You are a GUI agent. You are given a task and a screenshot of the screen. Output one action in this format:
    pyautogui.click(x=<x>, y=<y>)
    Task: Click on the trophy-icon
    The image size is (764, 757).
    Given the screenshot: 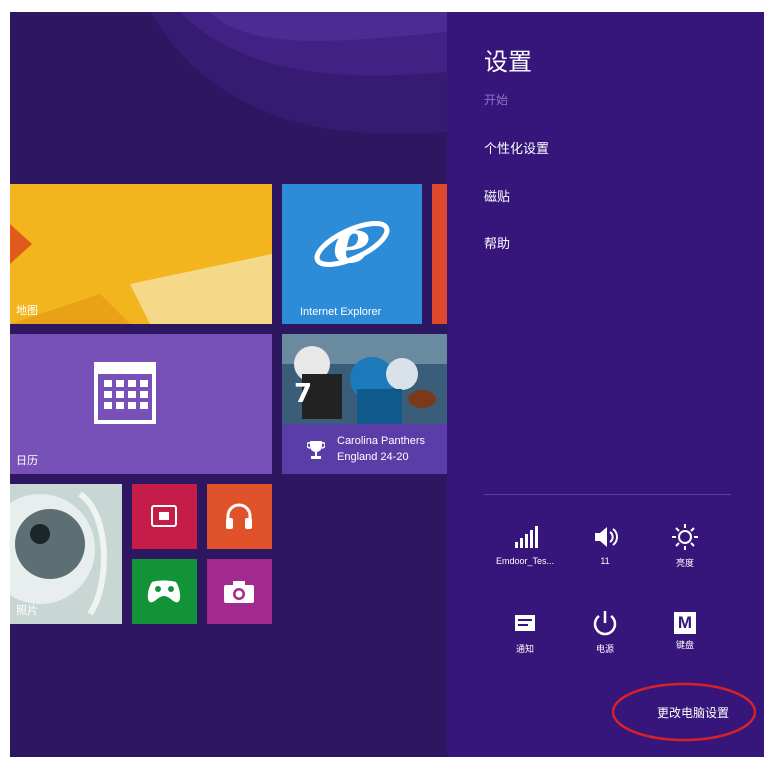 What is the action you would take?
    pyautogui.click(x=316, y=450)
    